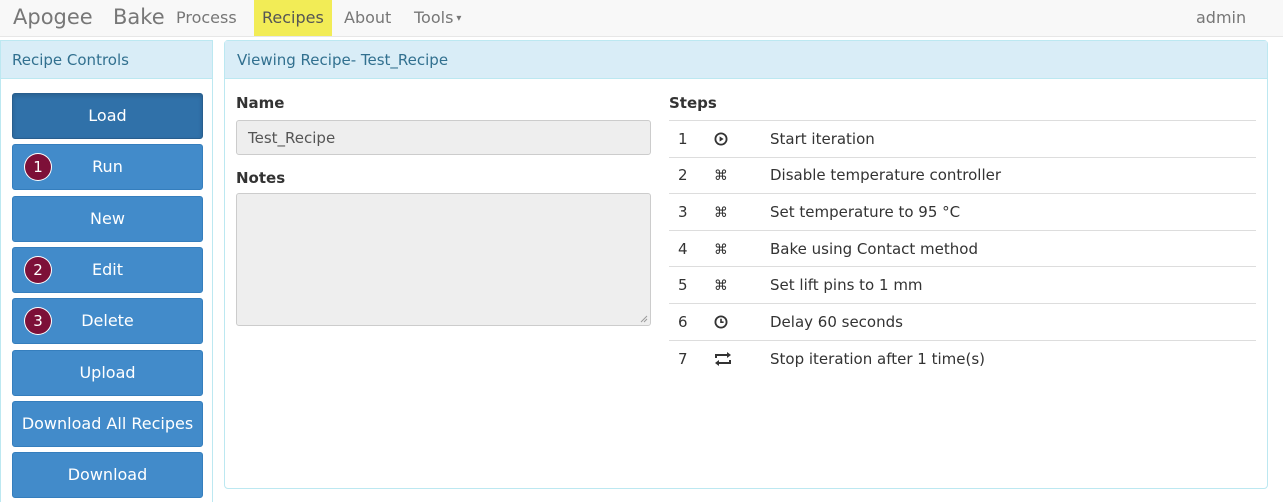 The height and width of the screenshot is (502, 1283). I want to click on step-number: 4, so click(691, 248).